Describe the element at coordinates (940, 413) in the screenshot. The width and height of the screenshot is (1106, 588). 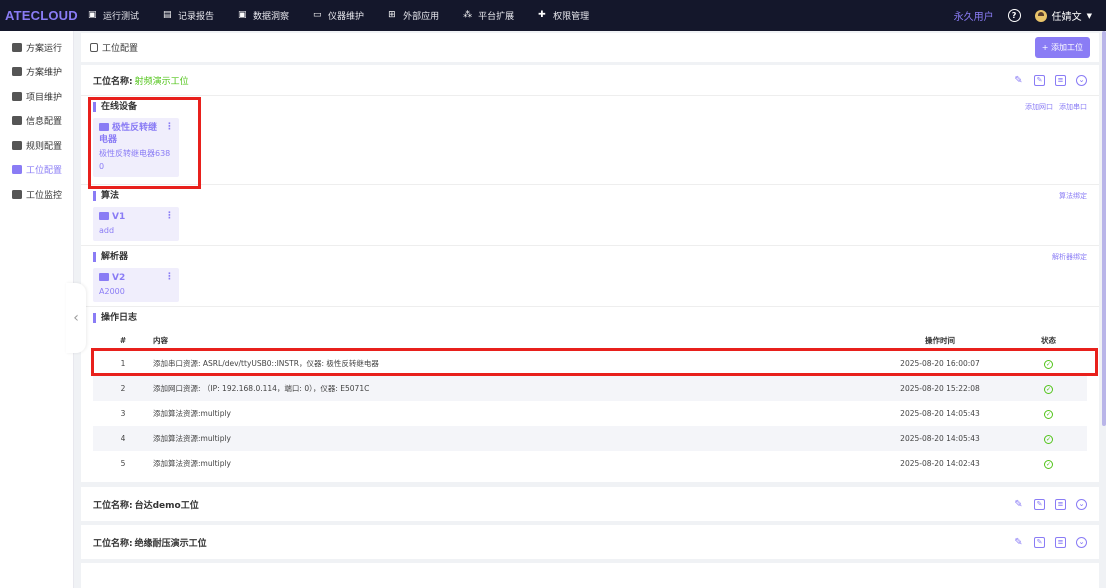
I see `row-time: 2025-08-20 14:05:43` at that location.